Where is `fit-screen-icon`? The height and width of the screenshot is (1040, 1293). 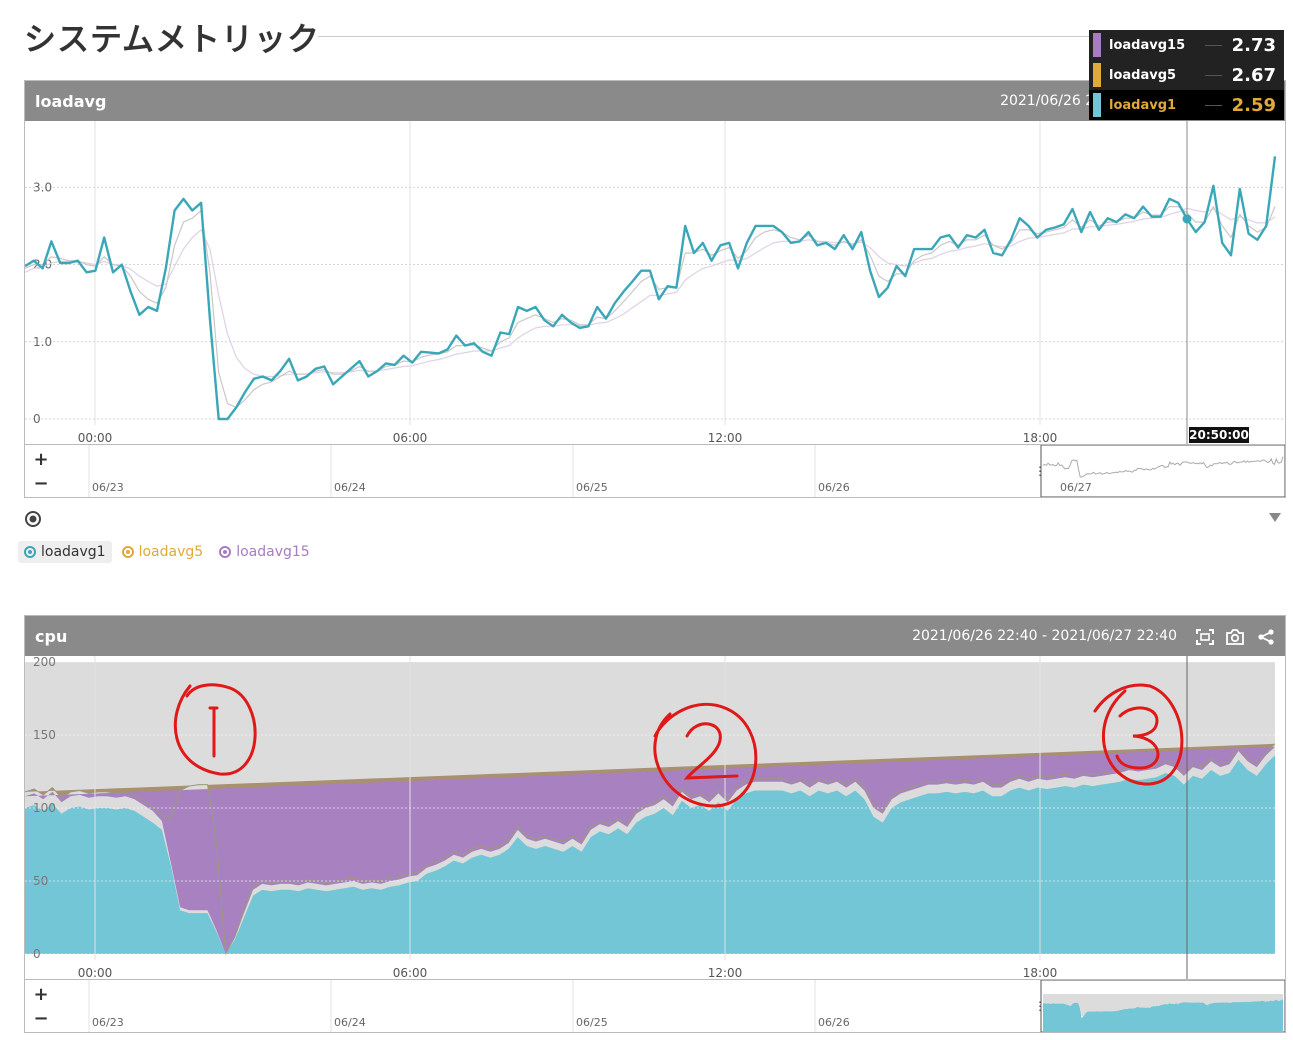 fit-screen-icon is located at coordinates (1205, 637).